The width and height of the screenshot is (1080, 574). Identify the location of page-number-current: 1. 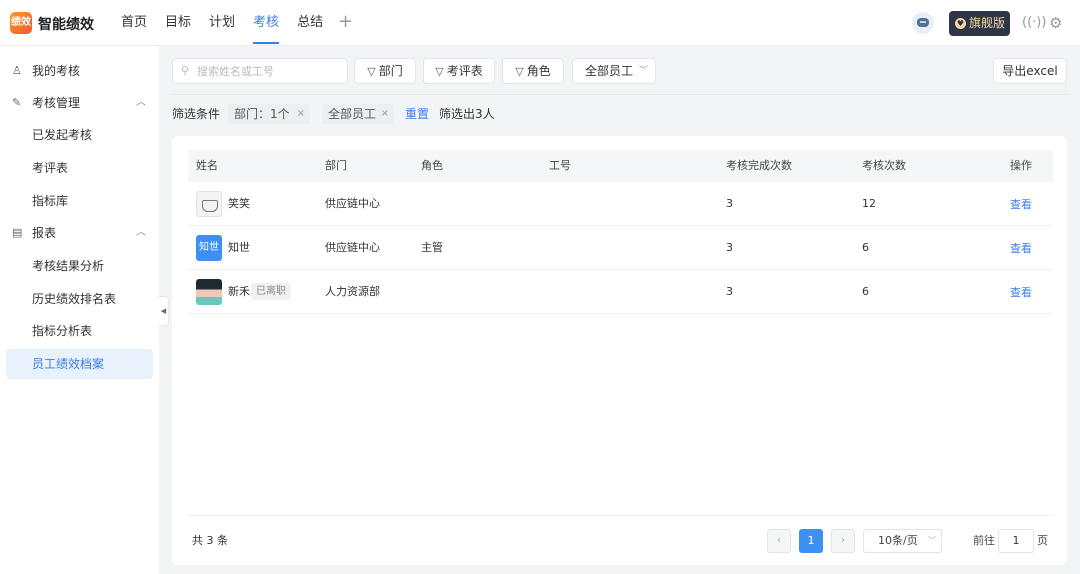
(811, 541).